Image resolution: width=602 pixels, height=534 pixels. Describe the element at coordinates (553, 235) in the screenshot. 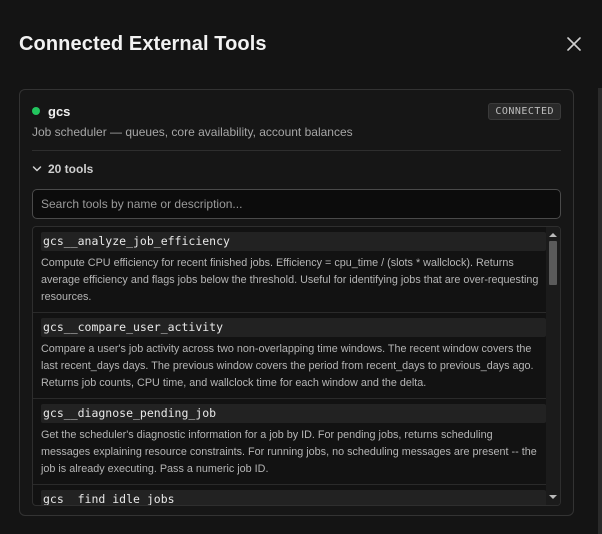

I see `scroll-up-icon` at that location.